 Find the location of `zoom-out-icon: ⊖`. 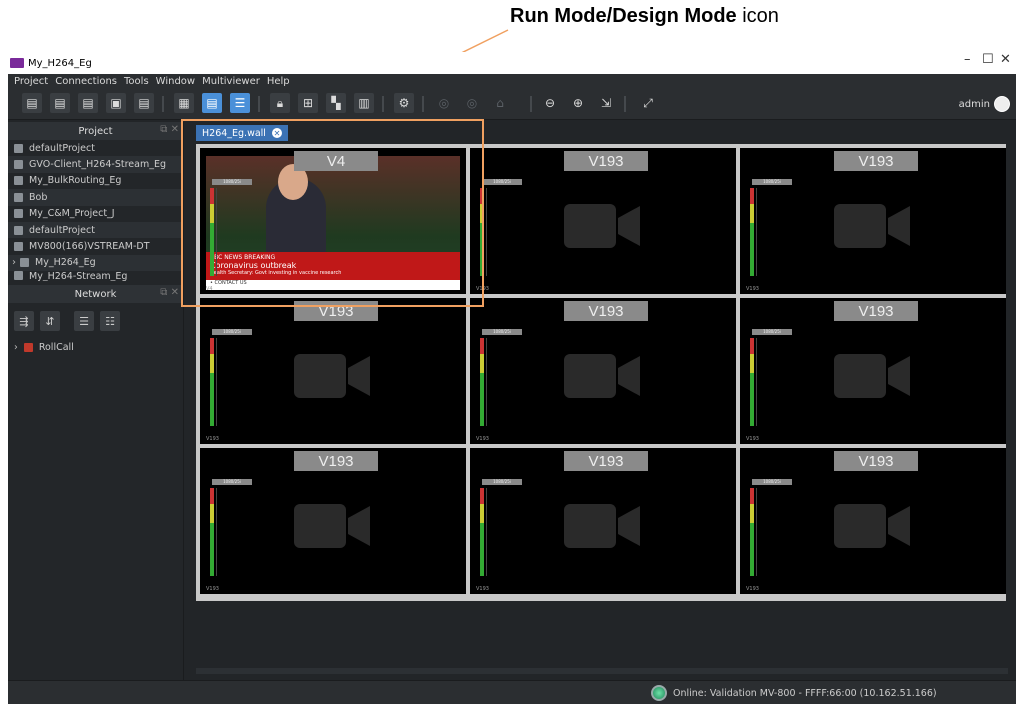

zoom-out-icon: ⊖ is located at coordinates (550, 103).